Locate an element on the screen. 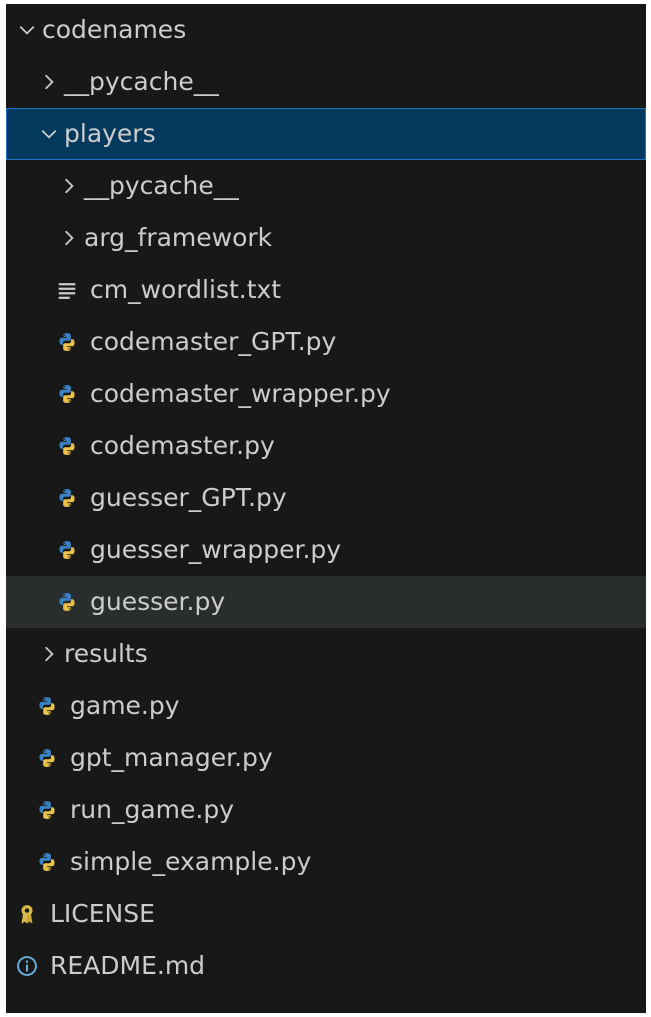 This screenshot has width=651, height=1017. file-guesser: guesser.py is located at coordinates (326, 602).